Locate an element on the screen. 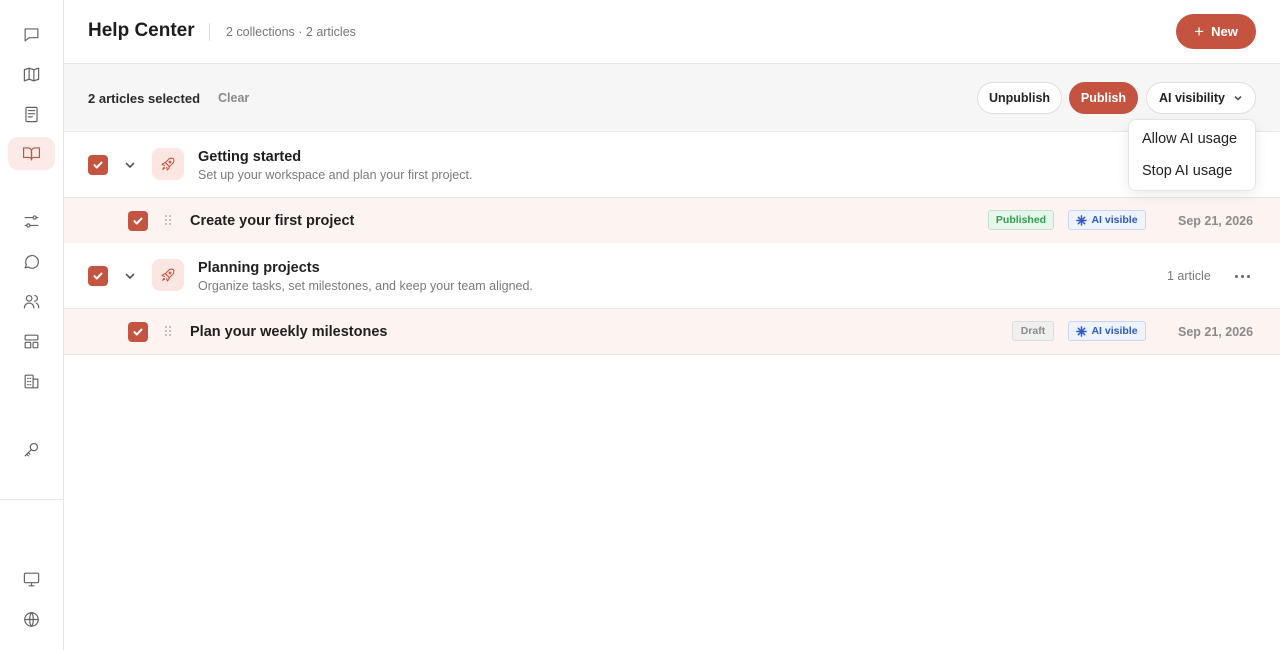 Image resolution: width=1280 pixels, height=650 pixels. article-title: Create your first project is located at coordinates (272, 221).